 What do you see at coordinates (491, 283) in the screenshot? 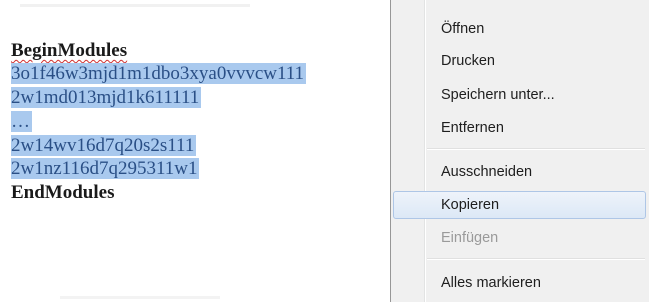
I see `menu-item-label: Alles markieren` at bounding box center [491, 283].